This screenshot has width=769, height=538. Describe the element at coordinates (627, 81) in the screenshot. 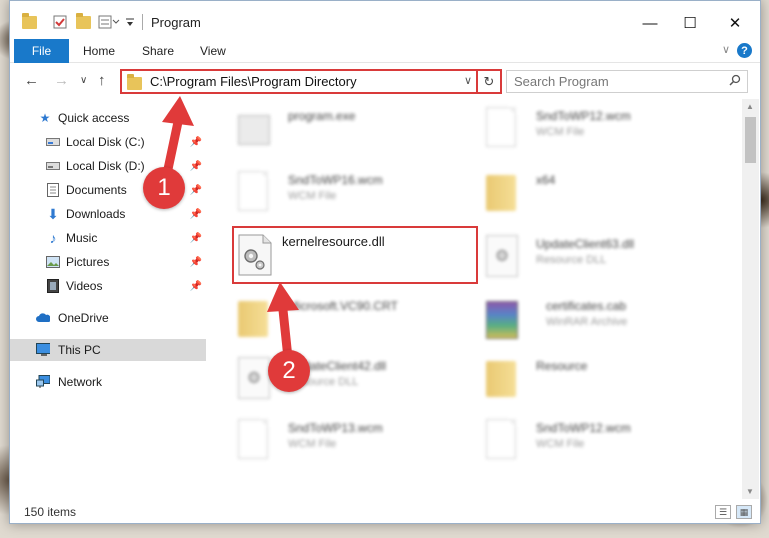

I see `search-input: Search Program` at that location.